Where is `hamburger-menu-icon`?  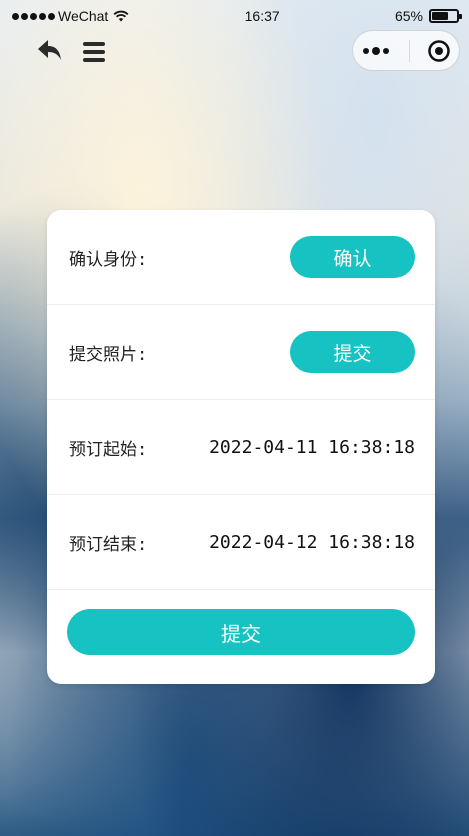
hamburger-menu-icon is located at coordinates (94, 52).